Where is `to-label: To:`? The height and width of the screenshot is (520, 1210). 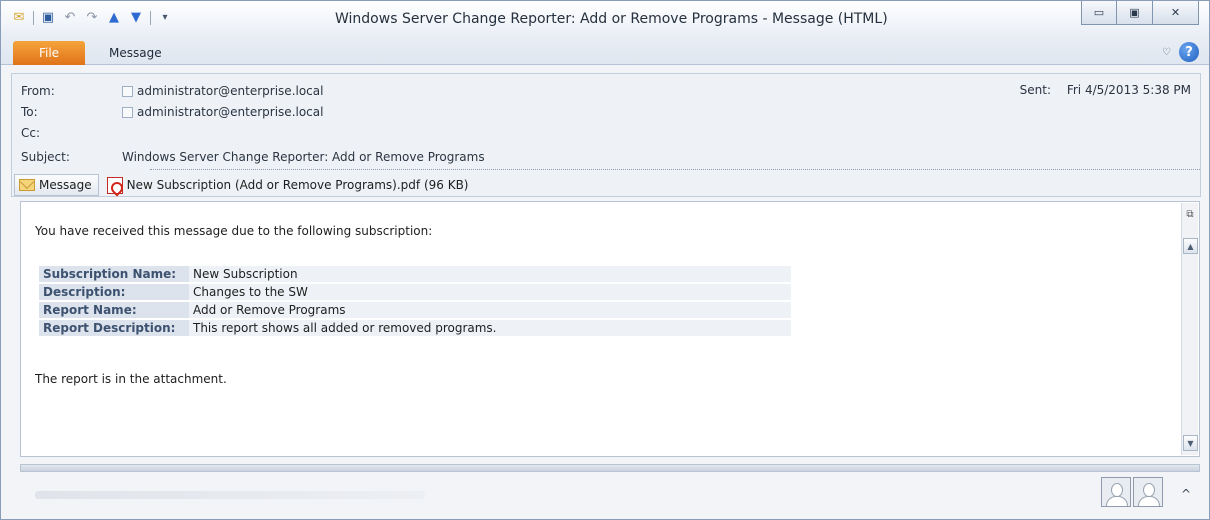
to-label: To: is located at coordinates (29, 112).